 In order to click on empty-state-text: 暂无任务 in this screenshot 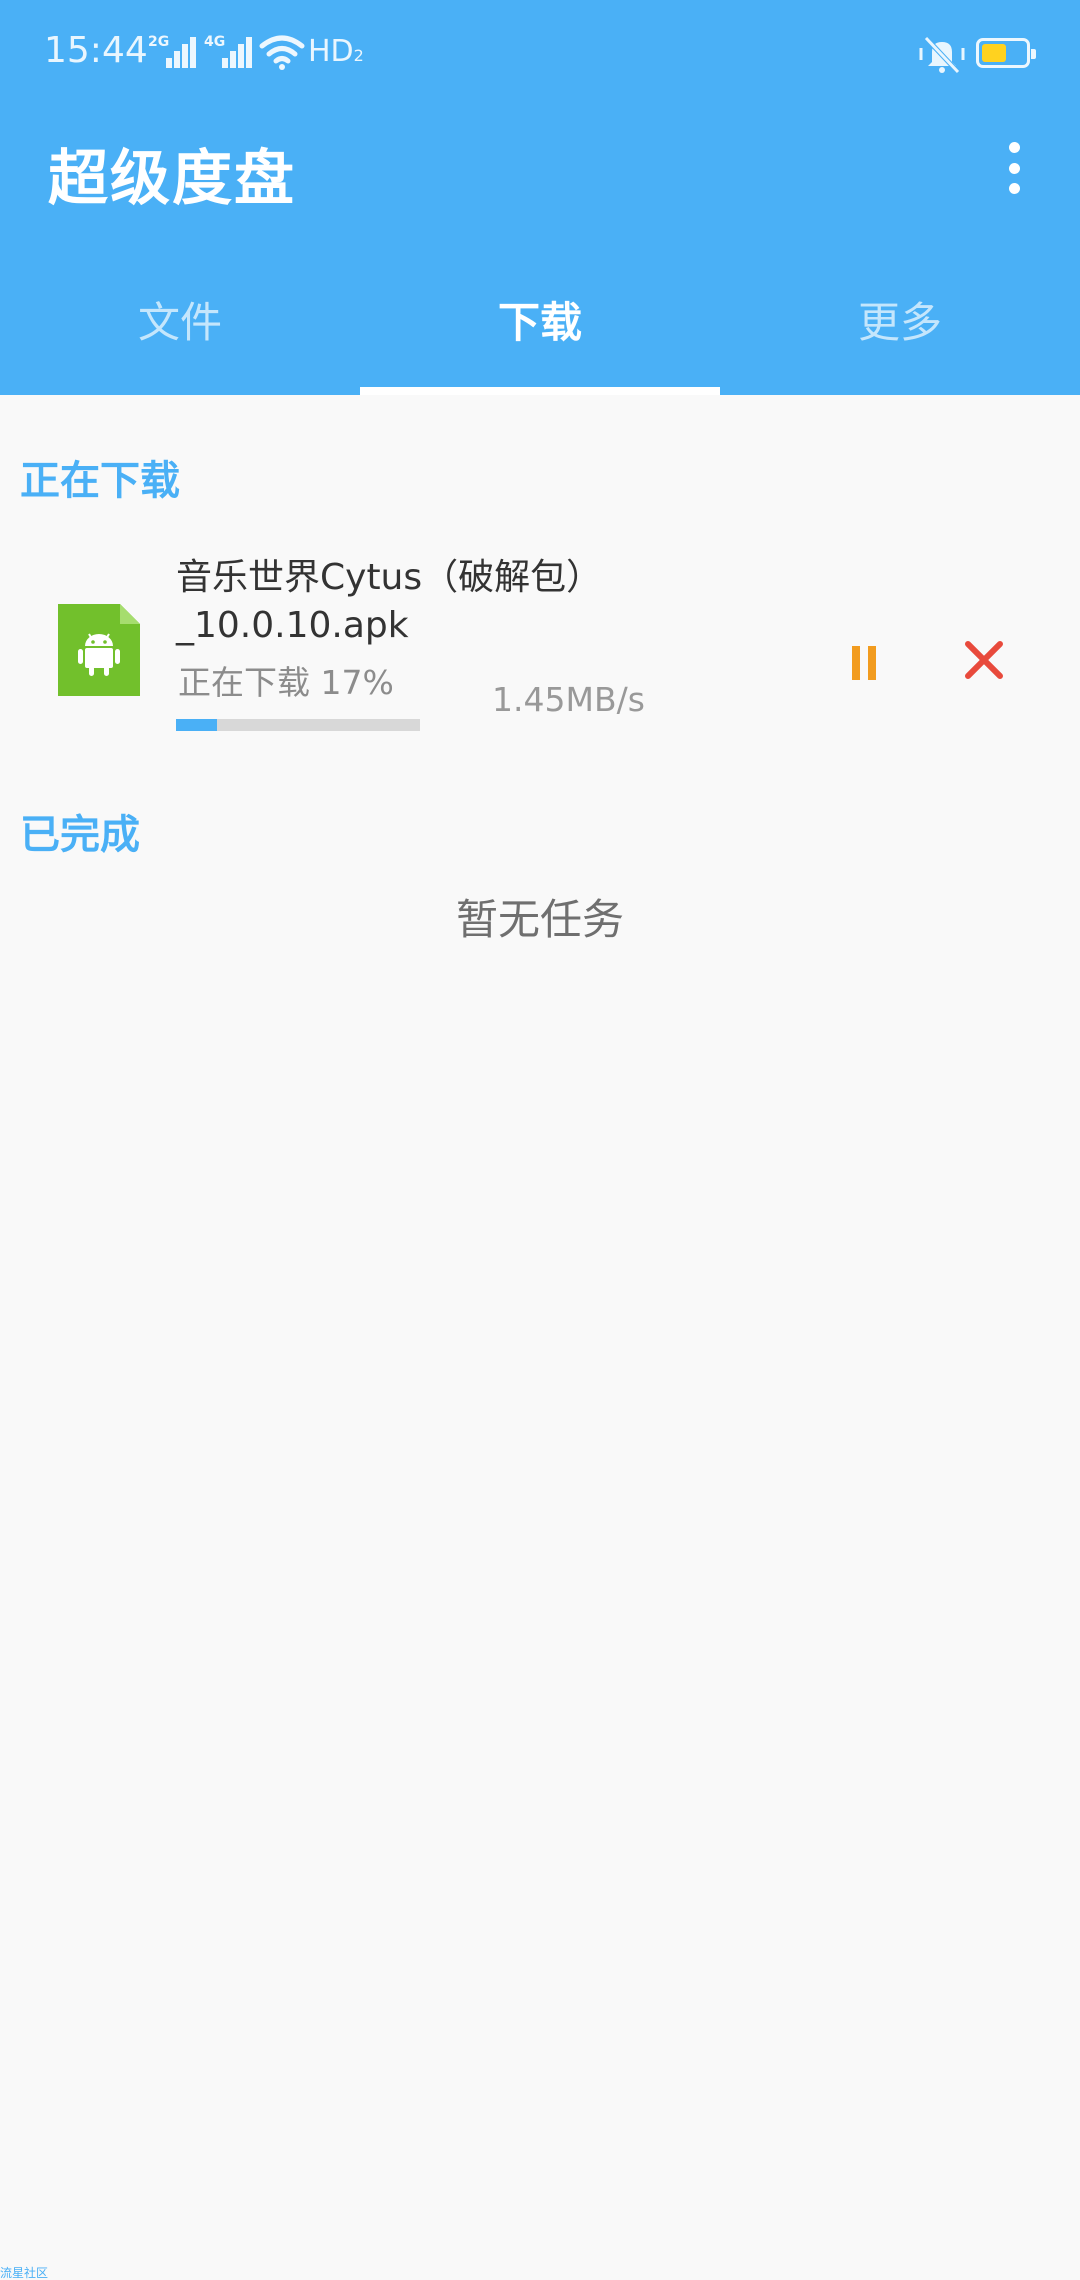, I will do `click(539, 919)`.